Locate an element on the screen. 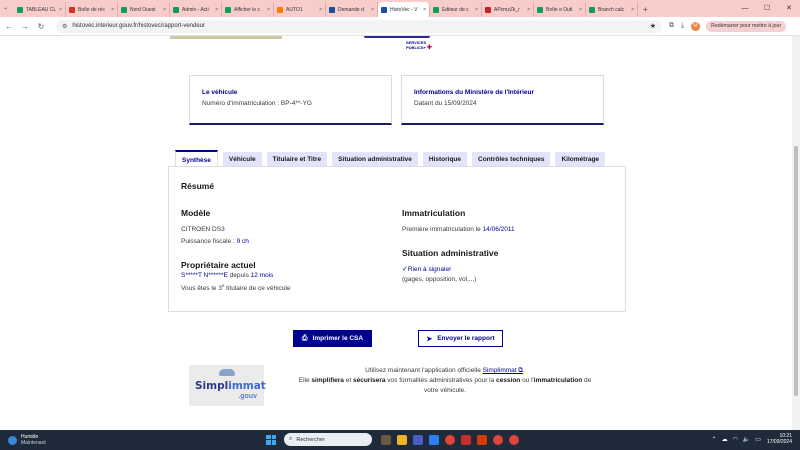 This screenshot has height=450, width=800. battery-icon: ▭ is located at coordinates (758, 439).